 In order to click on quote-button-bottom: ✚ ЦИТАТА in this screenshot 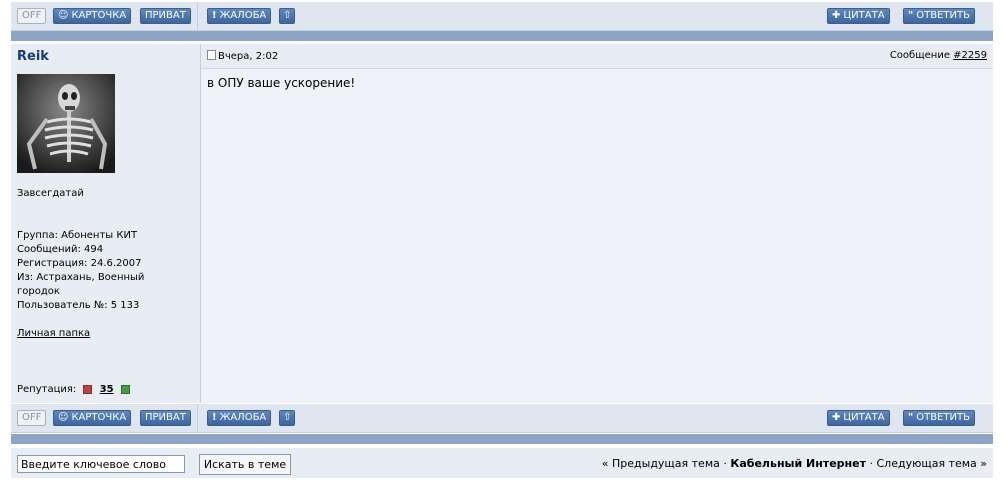, I will do `click(858, 418)`.